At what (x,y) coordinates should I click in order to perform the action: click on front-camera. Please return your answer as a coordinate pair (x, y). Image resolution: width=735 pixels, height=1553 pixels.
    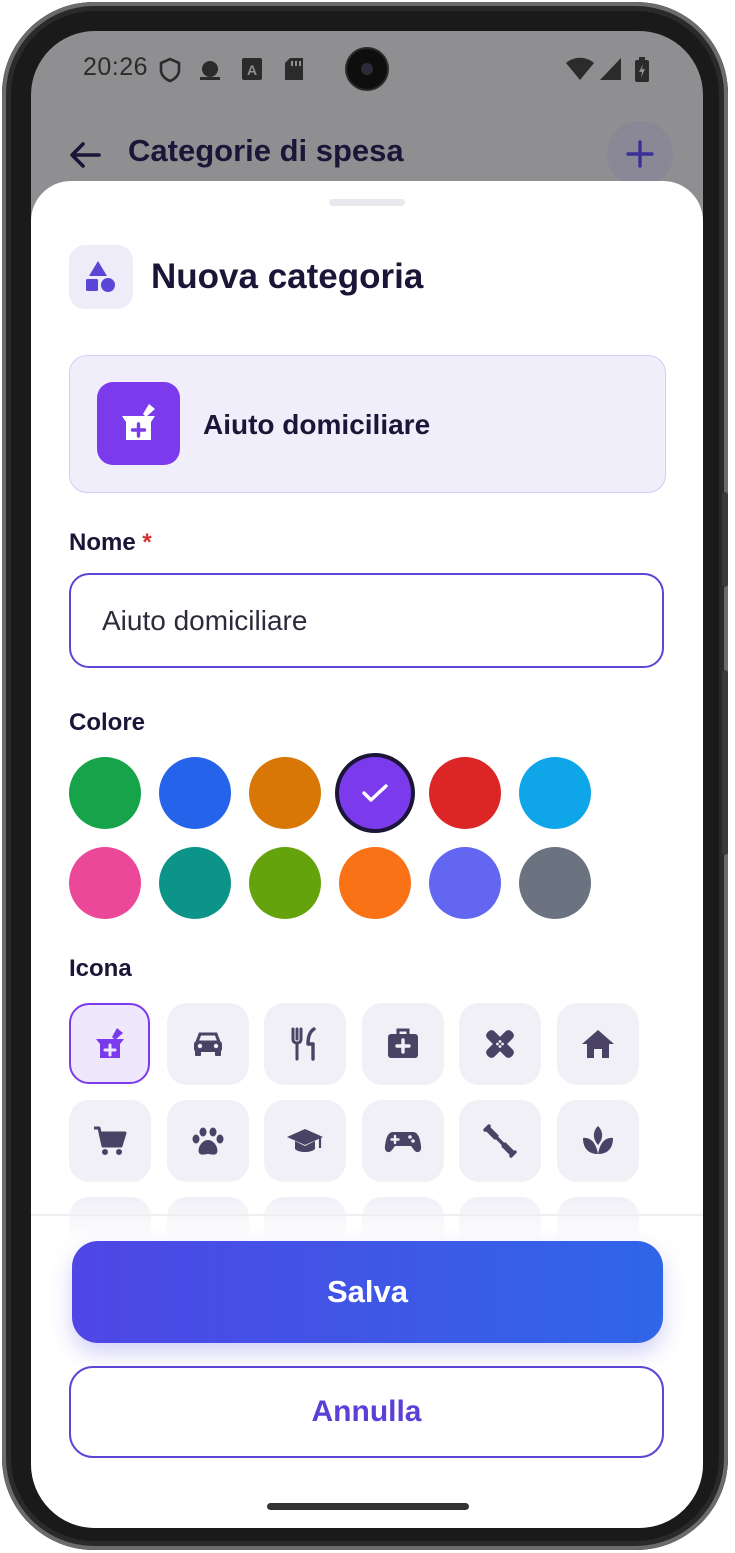
    Looking at the image, I should click on (367, 69).